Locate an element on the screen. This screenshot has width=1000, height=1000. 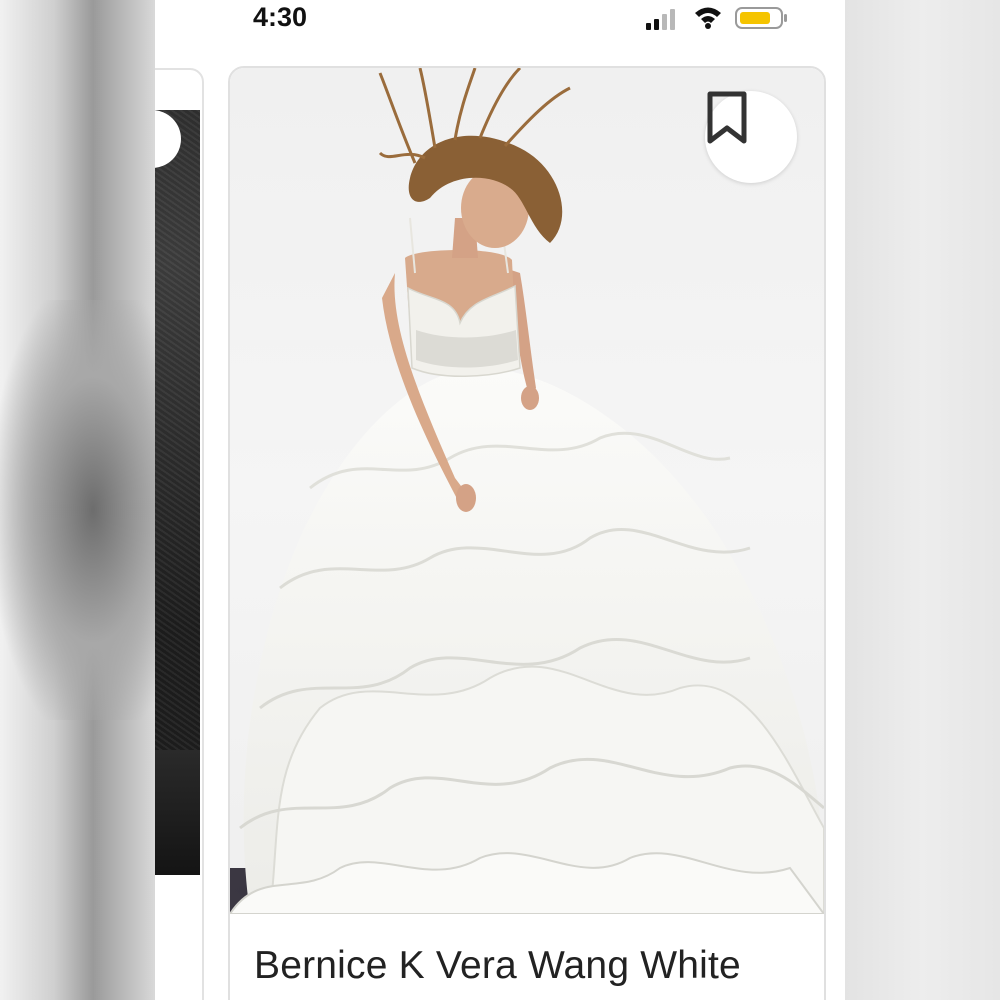
status-time: 4:30 is located at coordinates (280, 17).